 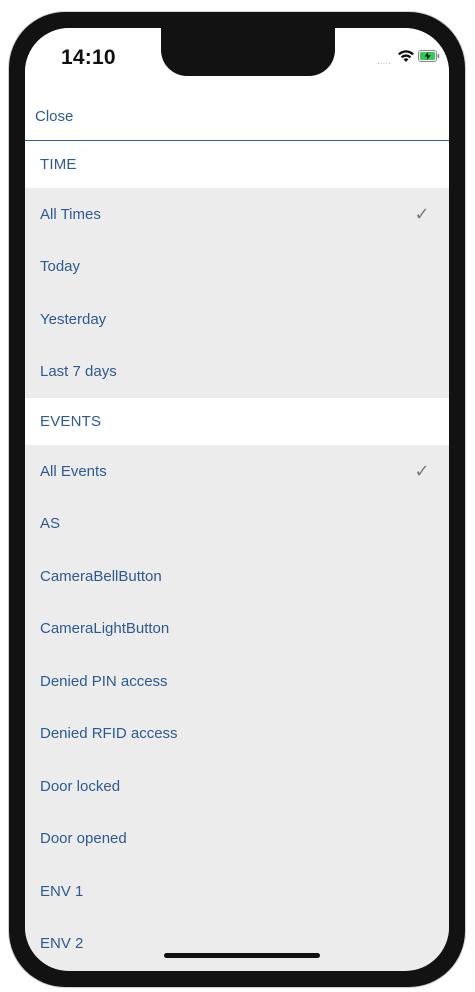 What do you see at coordinates (237, 119) in the screenshot?
I see `nav-header: Close` at bounding box center [237, 119].